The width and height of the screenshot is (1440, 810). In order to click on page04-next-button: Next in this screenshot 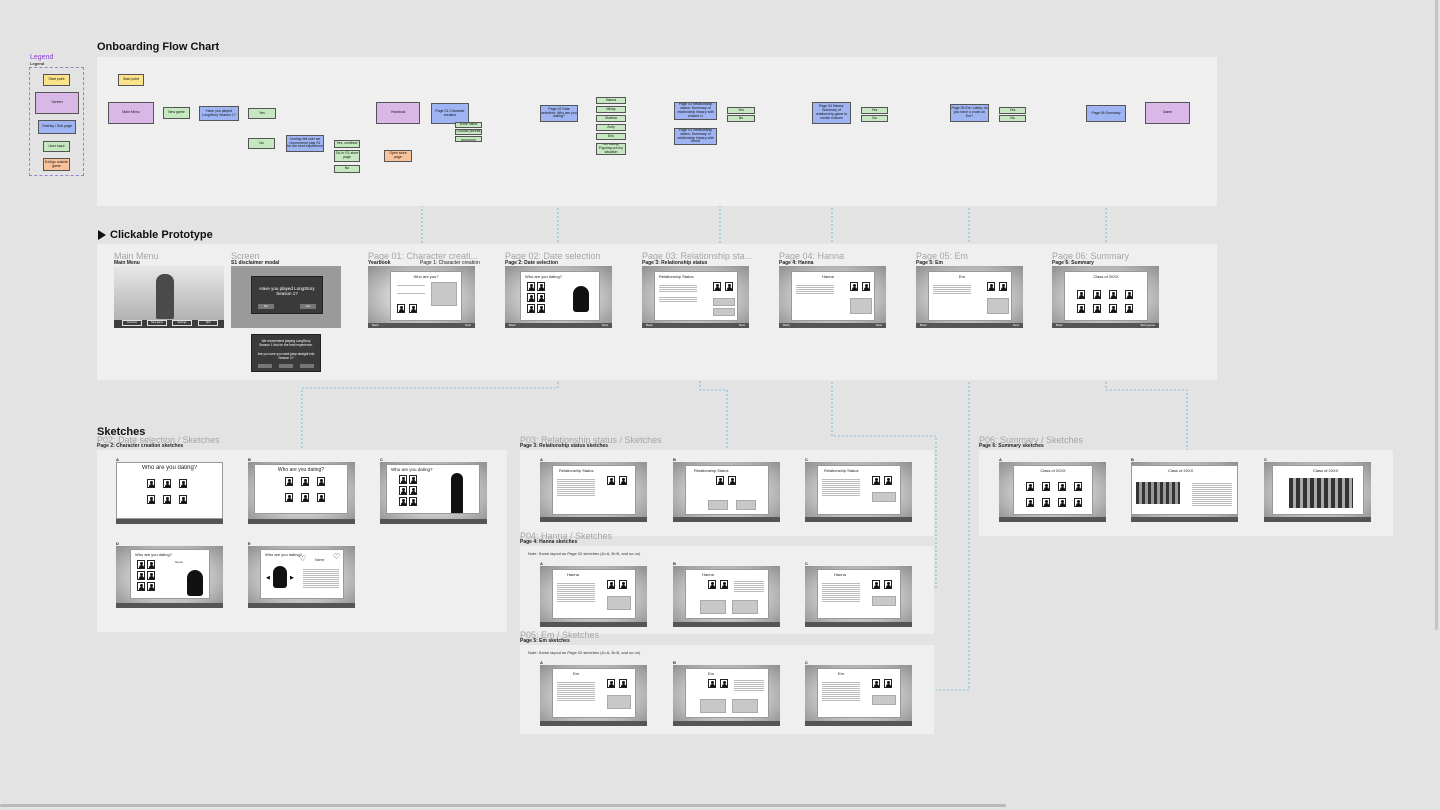, I will do `click(879, 325)`.